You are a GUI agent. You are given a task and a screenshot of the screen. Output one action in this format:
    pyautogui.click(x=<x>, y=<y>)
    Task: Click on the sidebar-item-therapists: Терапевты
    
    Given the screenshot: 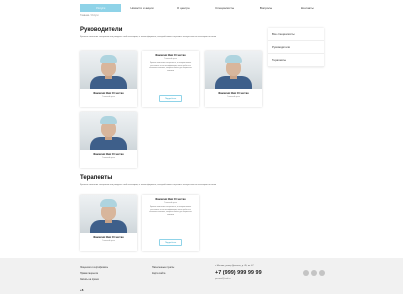 What is the action you would take?
    pyautogui.click(x=296, y=60)
    